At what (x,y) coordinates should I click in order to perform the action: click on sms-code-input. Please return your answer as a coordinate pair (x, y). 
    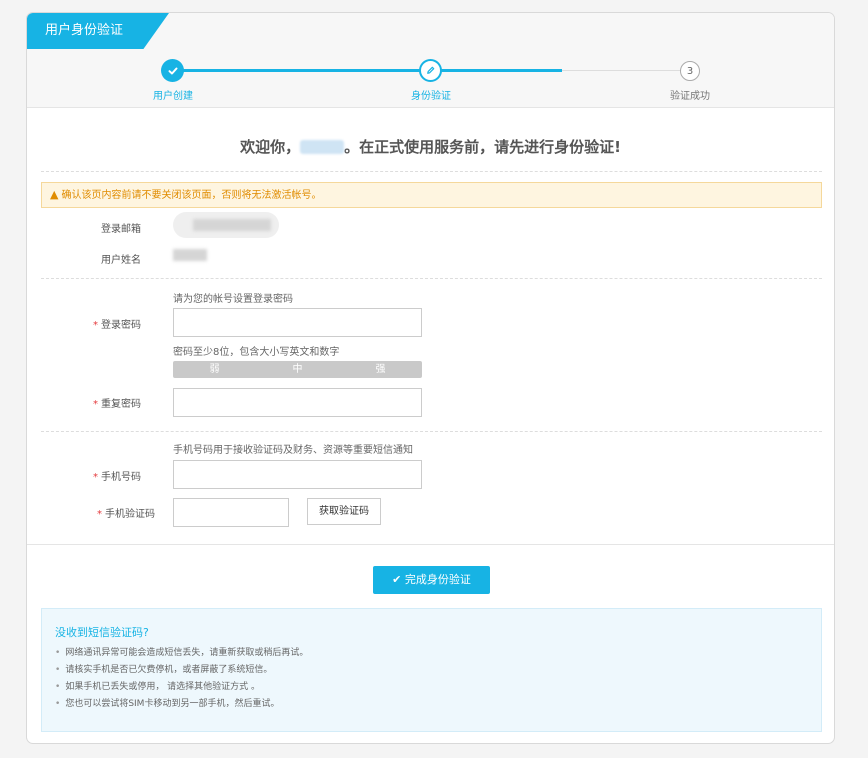
    Looking at the image, I should click on (231, 512).